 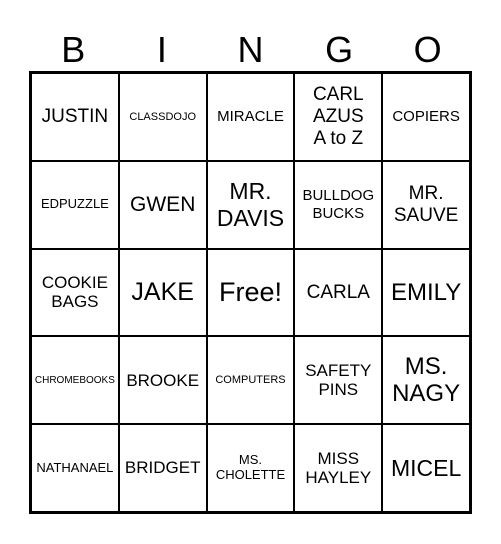 I want to click on bingo-cell: MISS HAYLEY, so click(x=338, y=468).